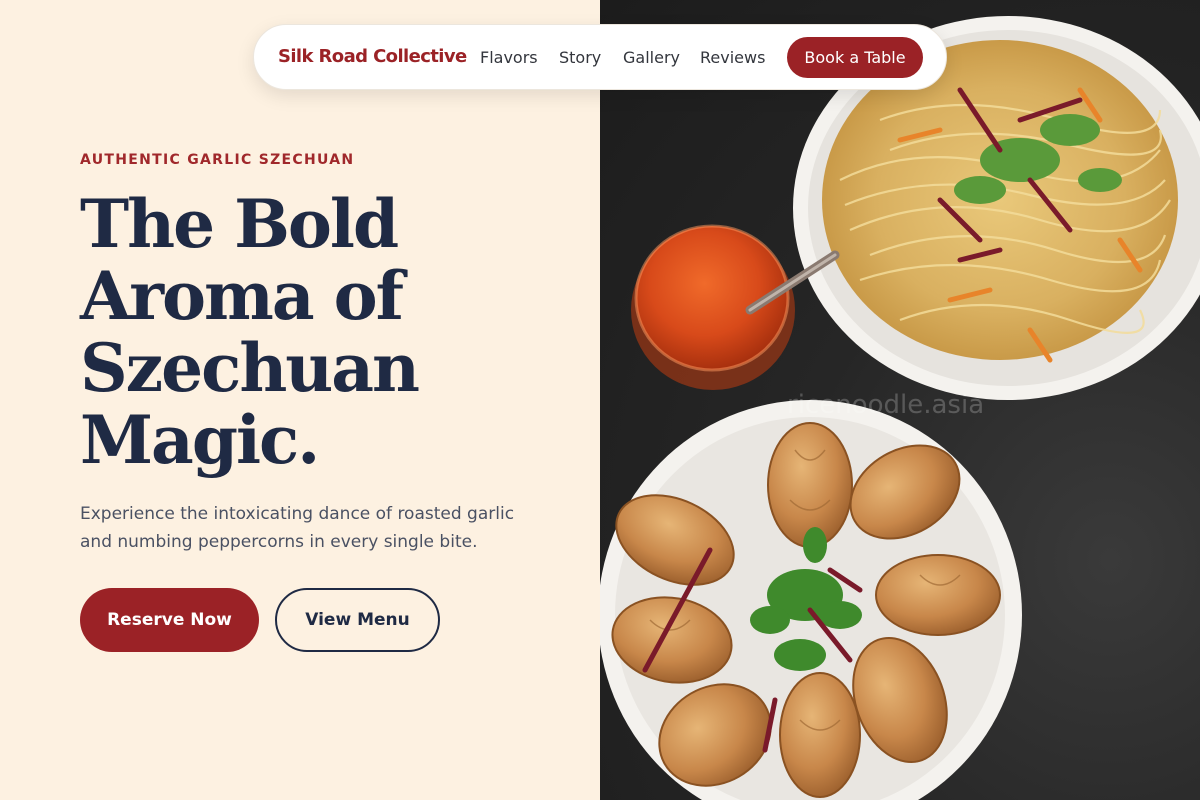 This screenshot has width=1200, height=800. I want to click on nav-link-reviews: Reviews, so click(732, 57).